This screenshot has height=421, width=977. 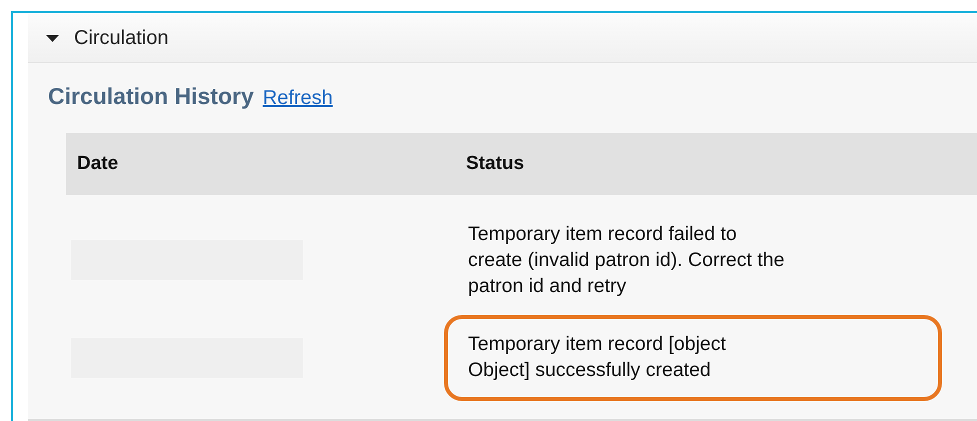 I want to click on section-header: Circulation, so click(x=502, y=38).